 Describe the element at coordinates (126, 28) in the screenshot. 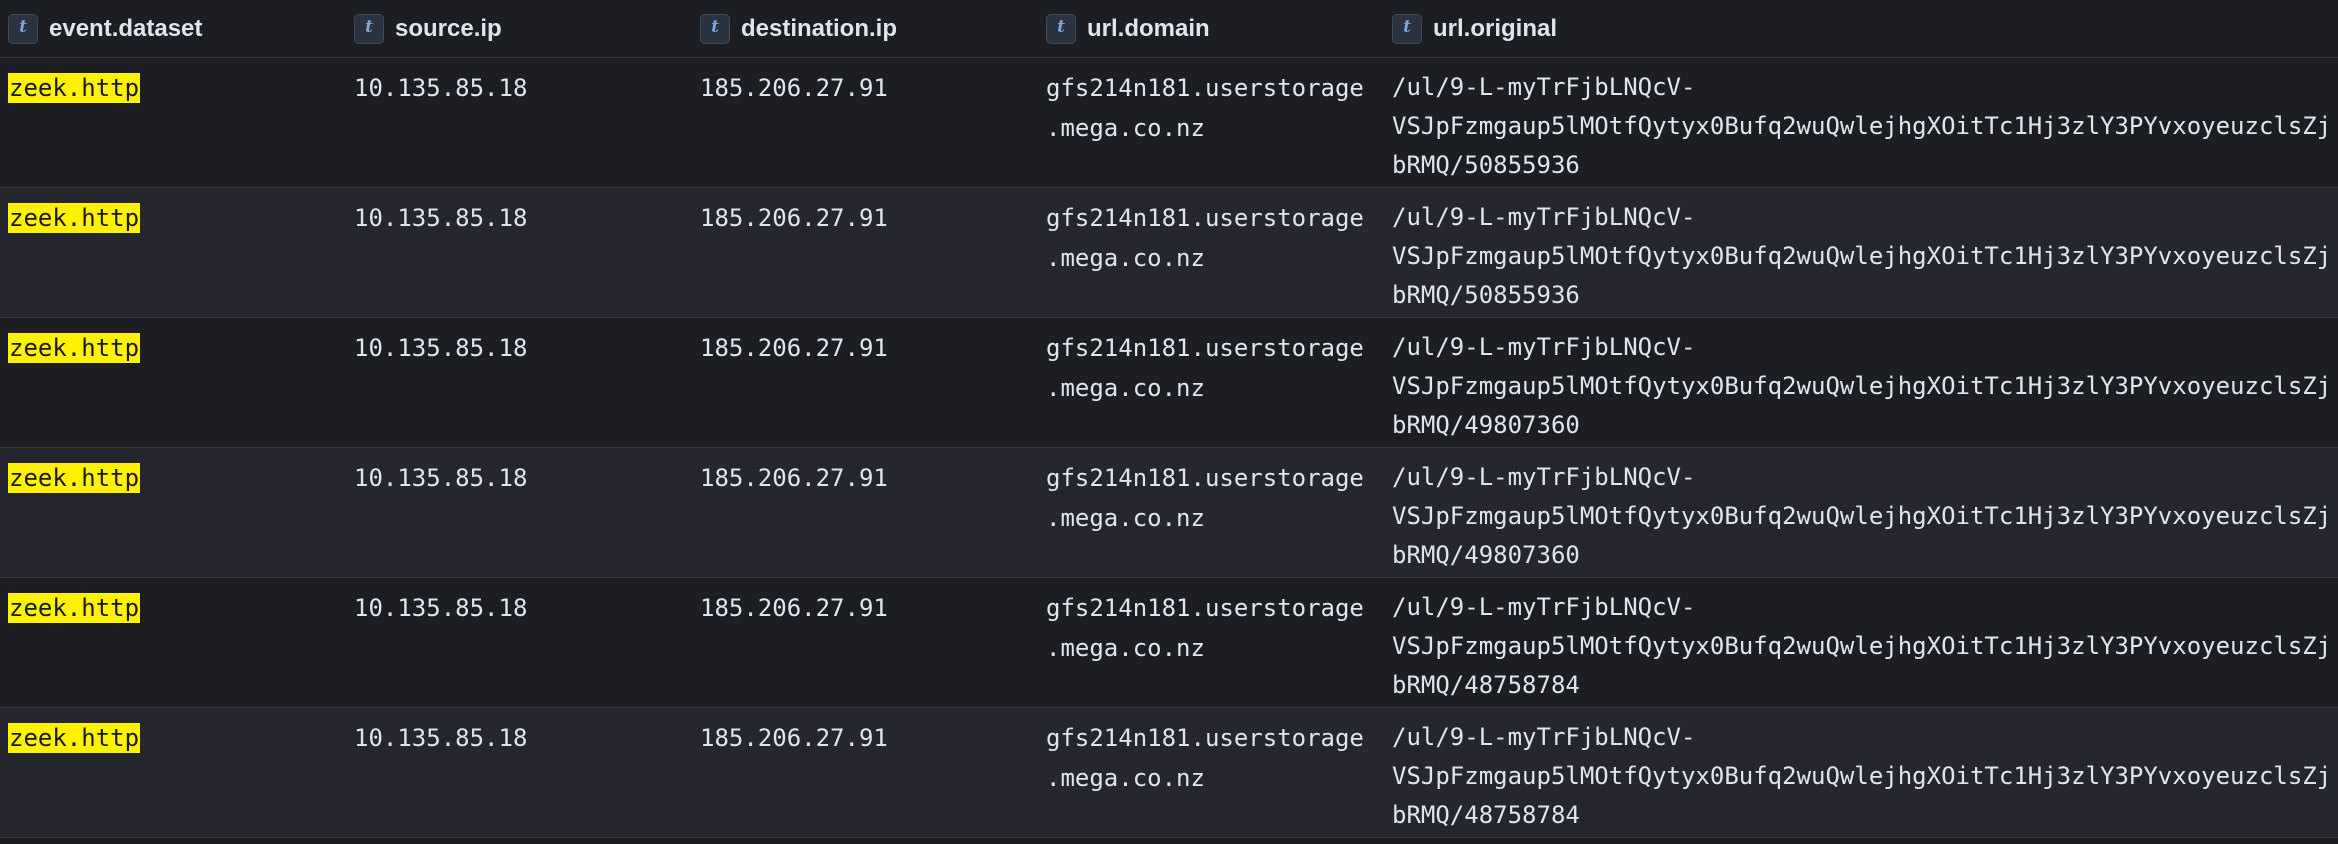

I see `column-header-label: event.dataset` at that location.